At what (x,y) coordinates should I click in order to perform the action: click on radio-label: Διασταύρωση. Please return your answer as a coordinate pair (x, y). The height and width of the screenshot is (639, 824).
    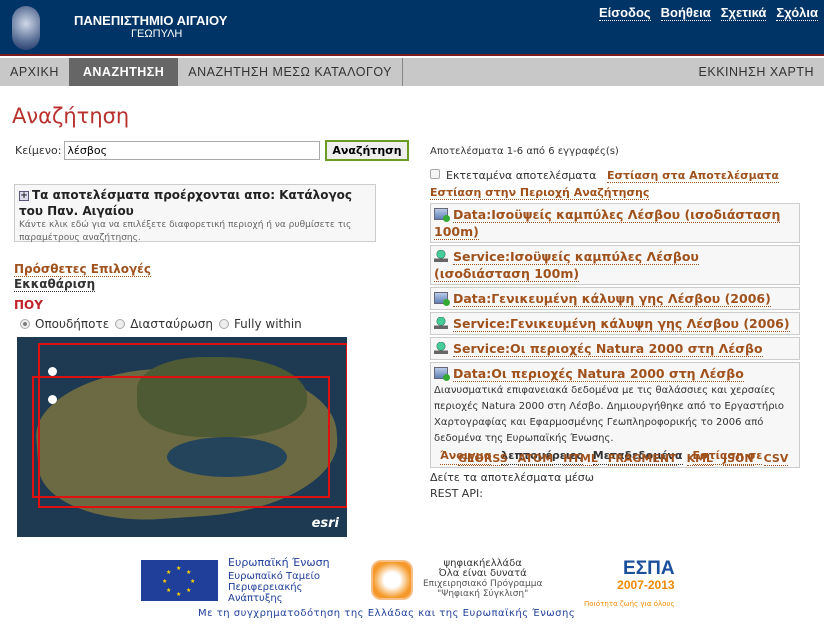
    Looking at the image, I should click on (171, 324).